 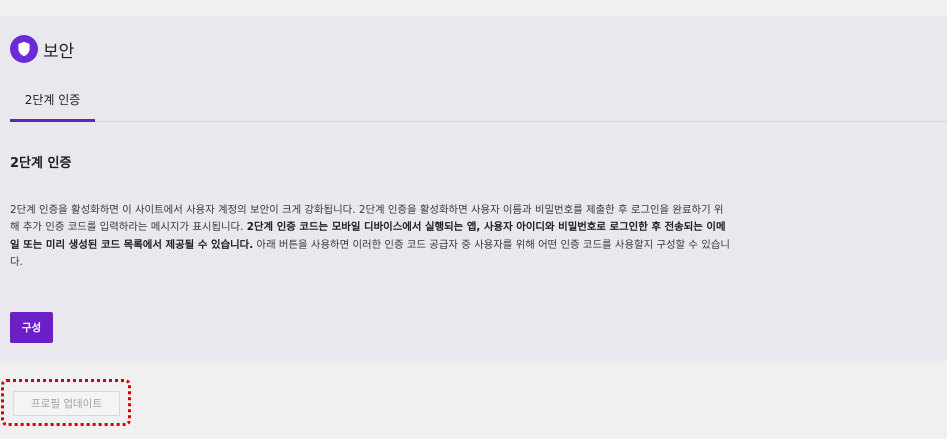 I want to click on panel-title: 보안, so click(x=59, y=51).